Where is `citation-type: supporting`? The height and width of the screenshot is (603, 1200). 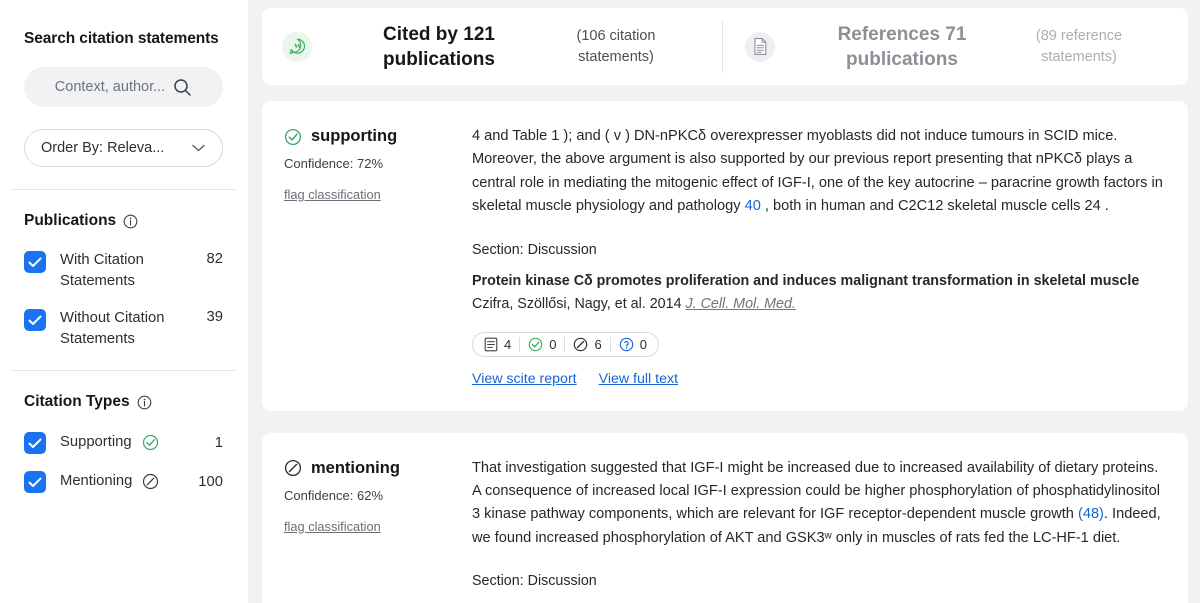
citation-type: supporting is located at coordinates (375, 136).